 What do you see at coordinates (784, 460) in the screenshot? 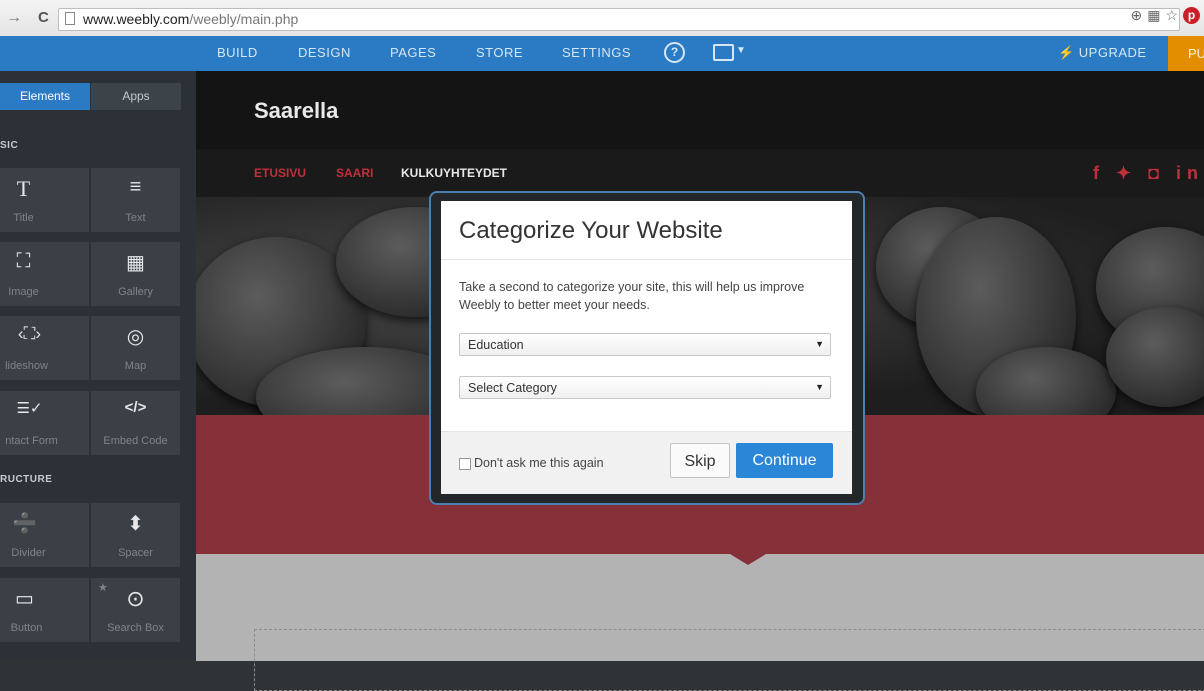
I see `continue-button: Continue` at bounding box center [784, 460].